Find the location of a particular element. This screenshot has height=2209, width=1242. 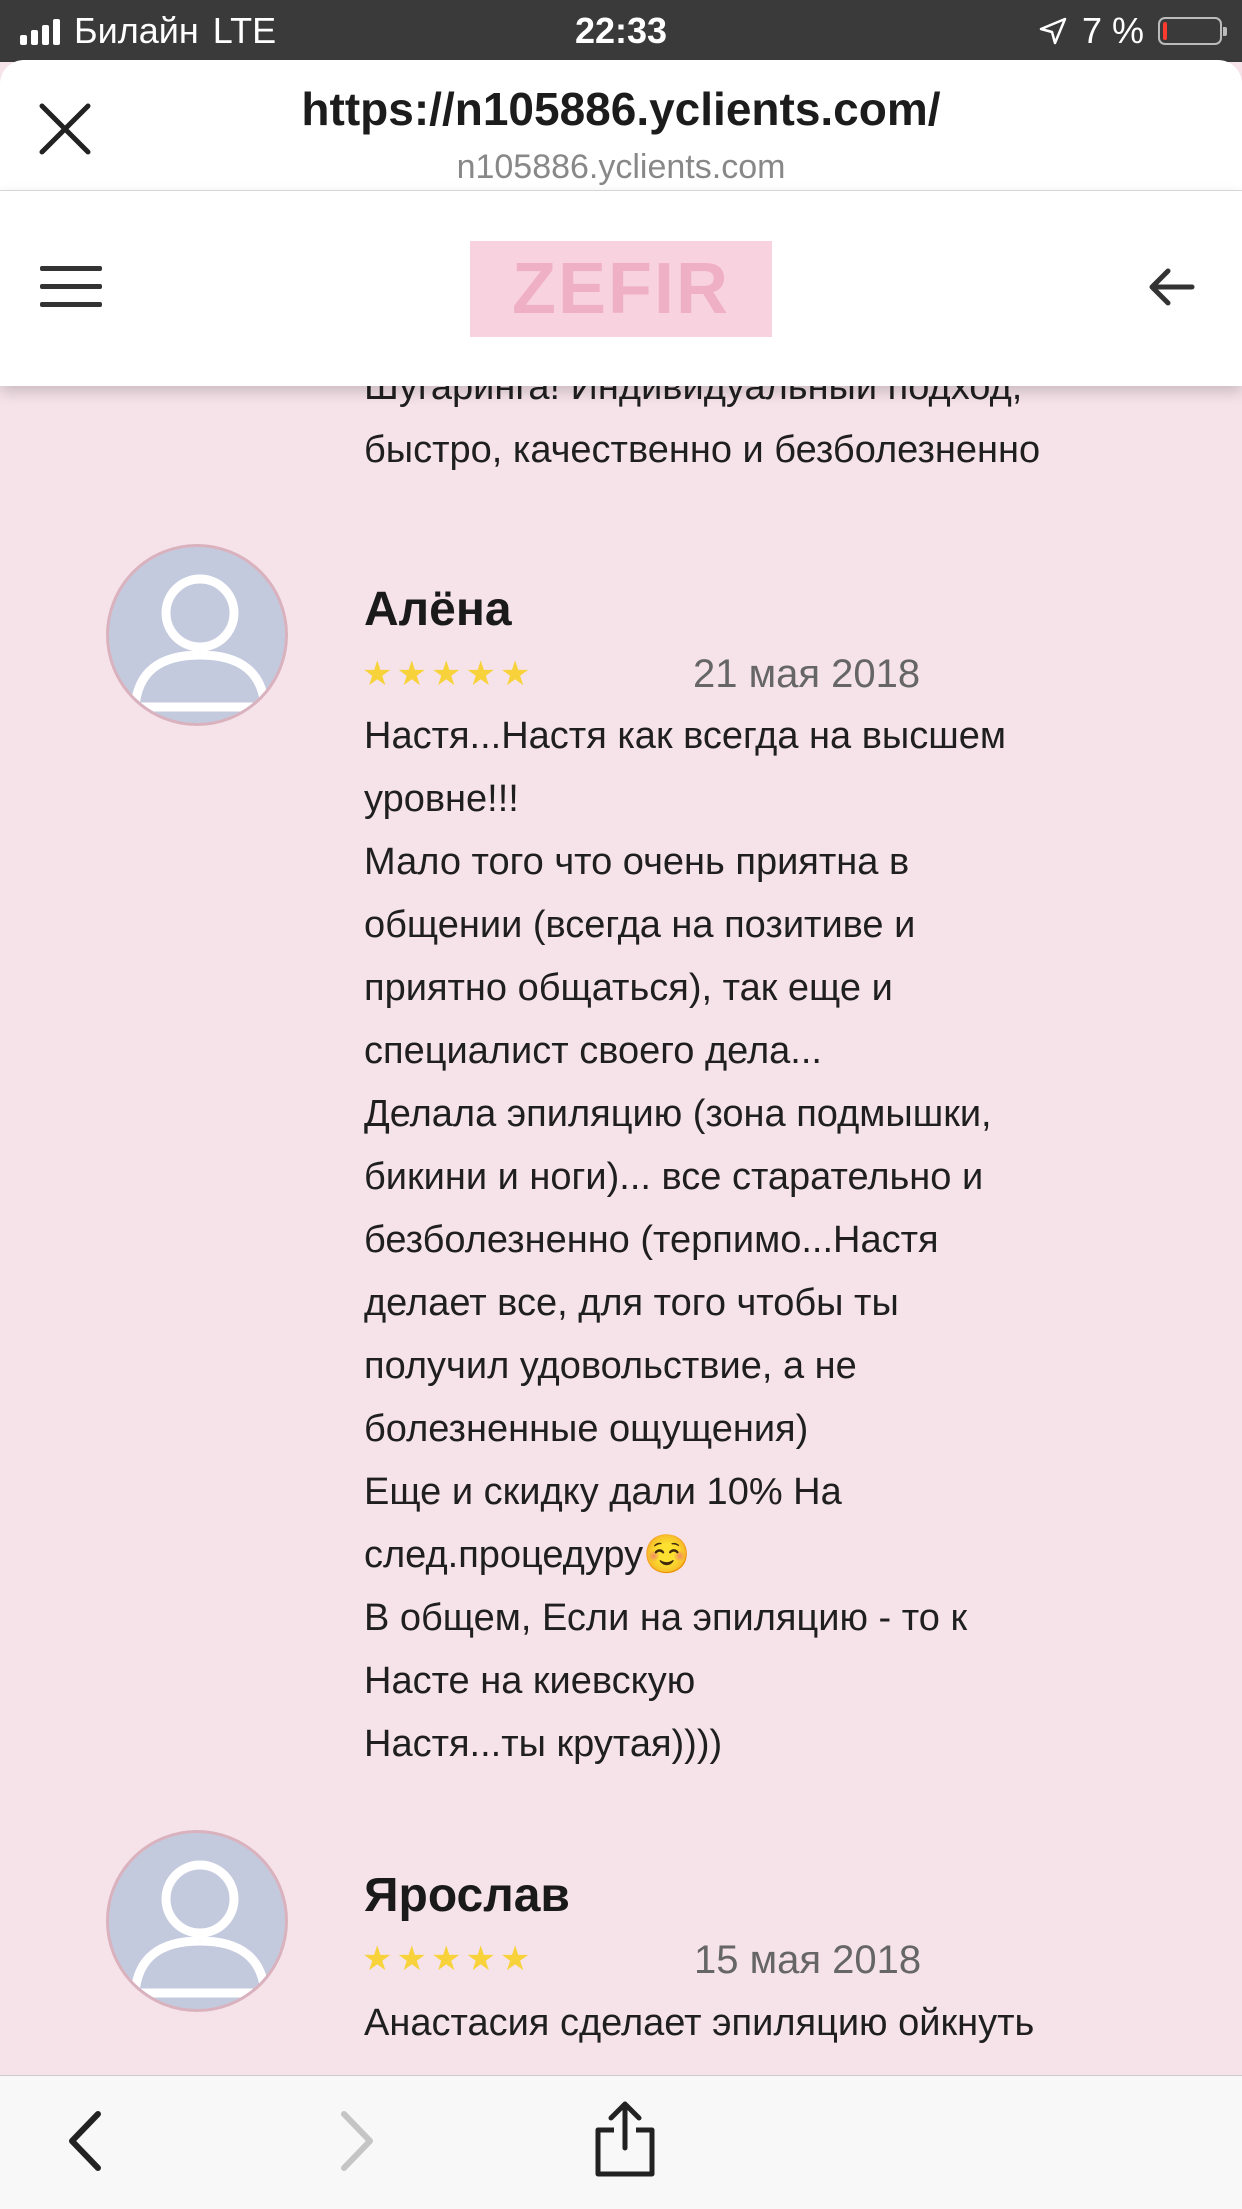

review-date: 15 мая 2018 is located at coordinates (808, 1960).